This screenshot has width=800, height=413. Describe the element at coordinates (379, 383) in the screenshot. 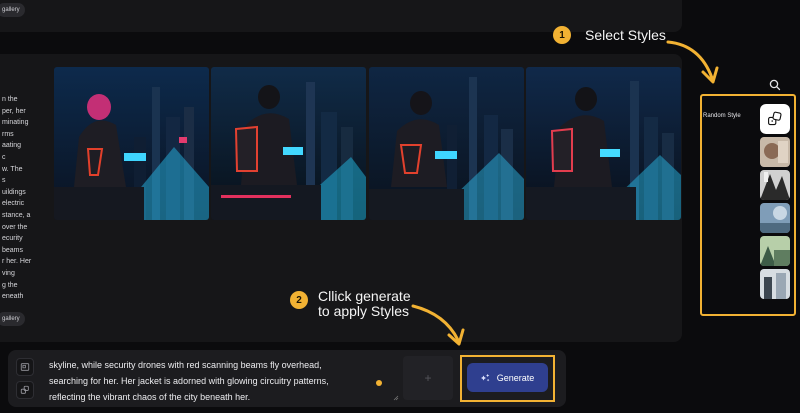

I see `cursor-indicator` at that location.